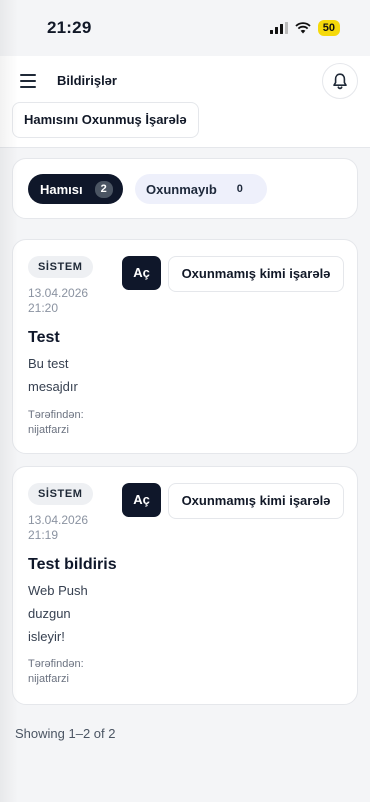 This screenshot has height=802, width=370. I want to click on notification-title: Test bildiris, so click(72, 564).